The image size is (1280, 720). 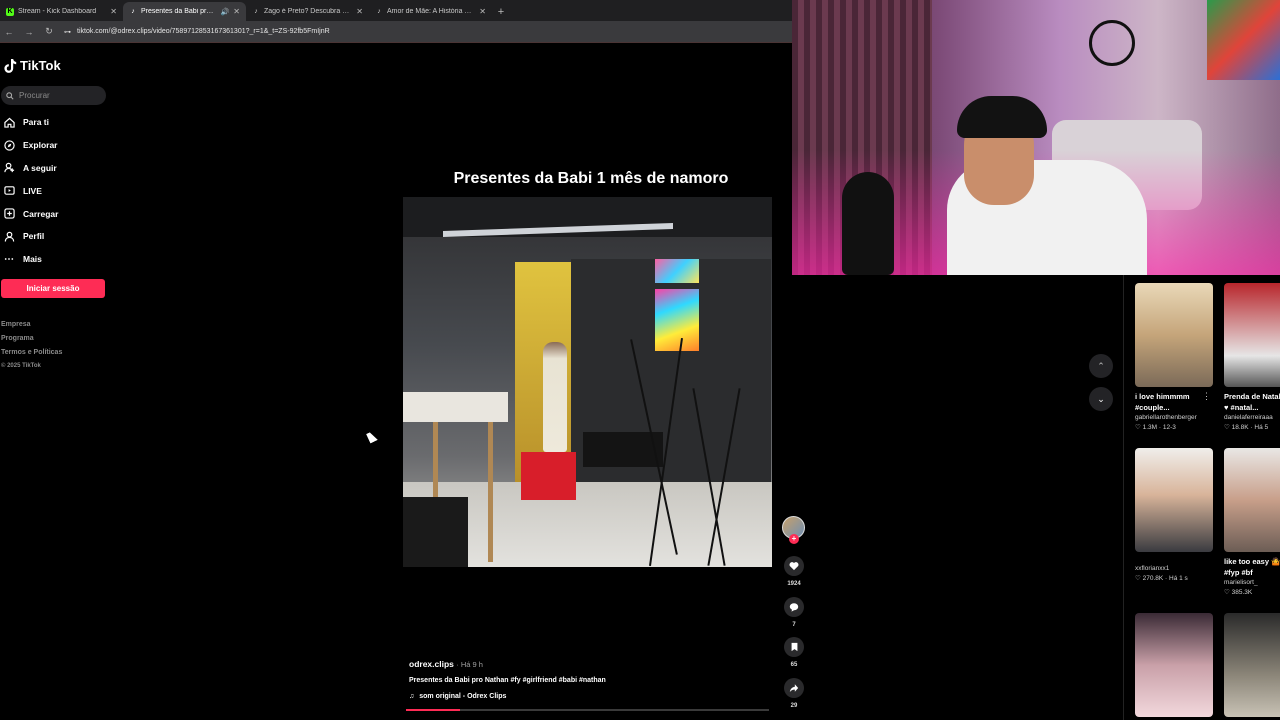 What do you see at coordinates (10, 65) in the screenshot?
I see `tiktok-logo-icon` at bounding box center [10, 65].